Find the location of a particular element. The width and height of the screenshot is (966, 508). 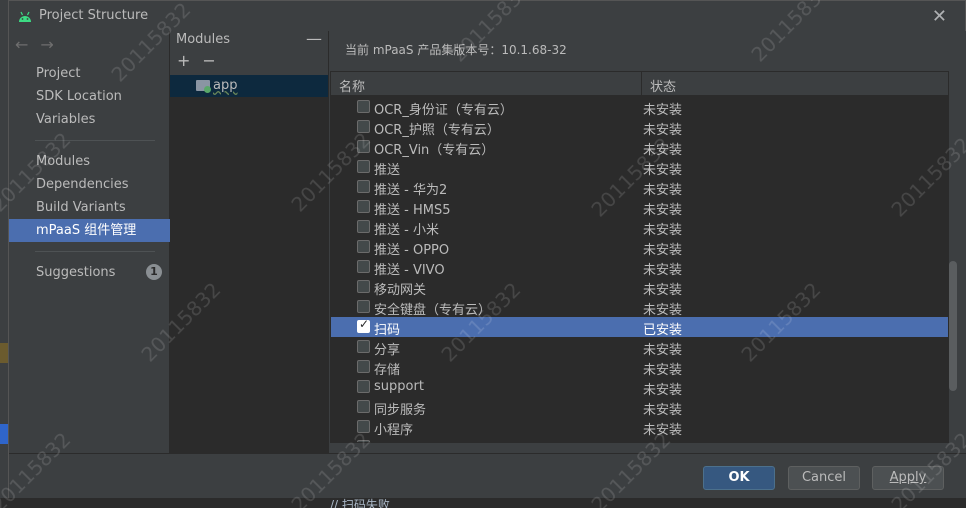

sidebar-item-mpaas: mPaaS 组件管理 is located at coordinates (89, 230).